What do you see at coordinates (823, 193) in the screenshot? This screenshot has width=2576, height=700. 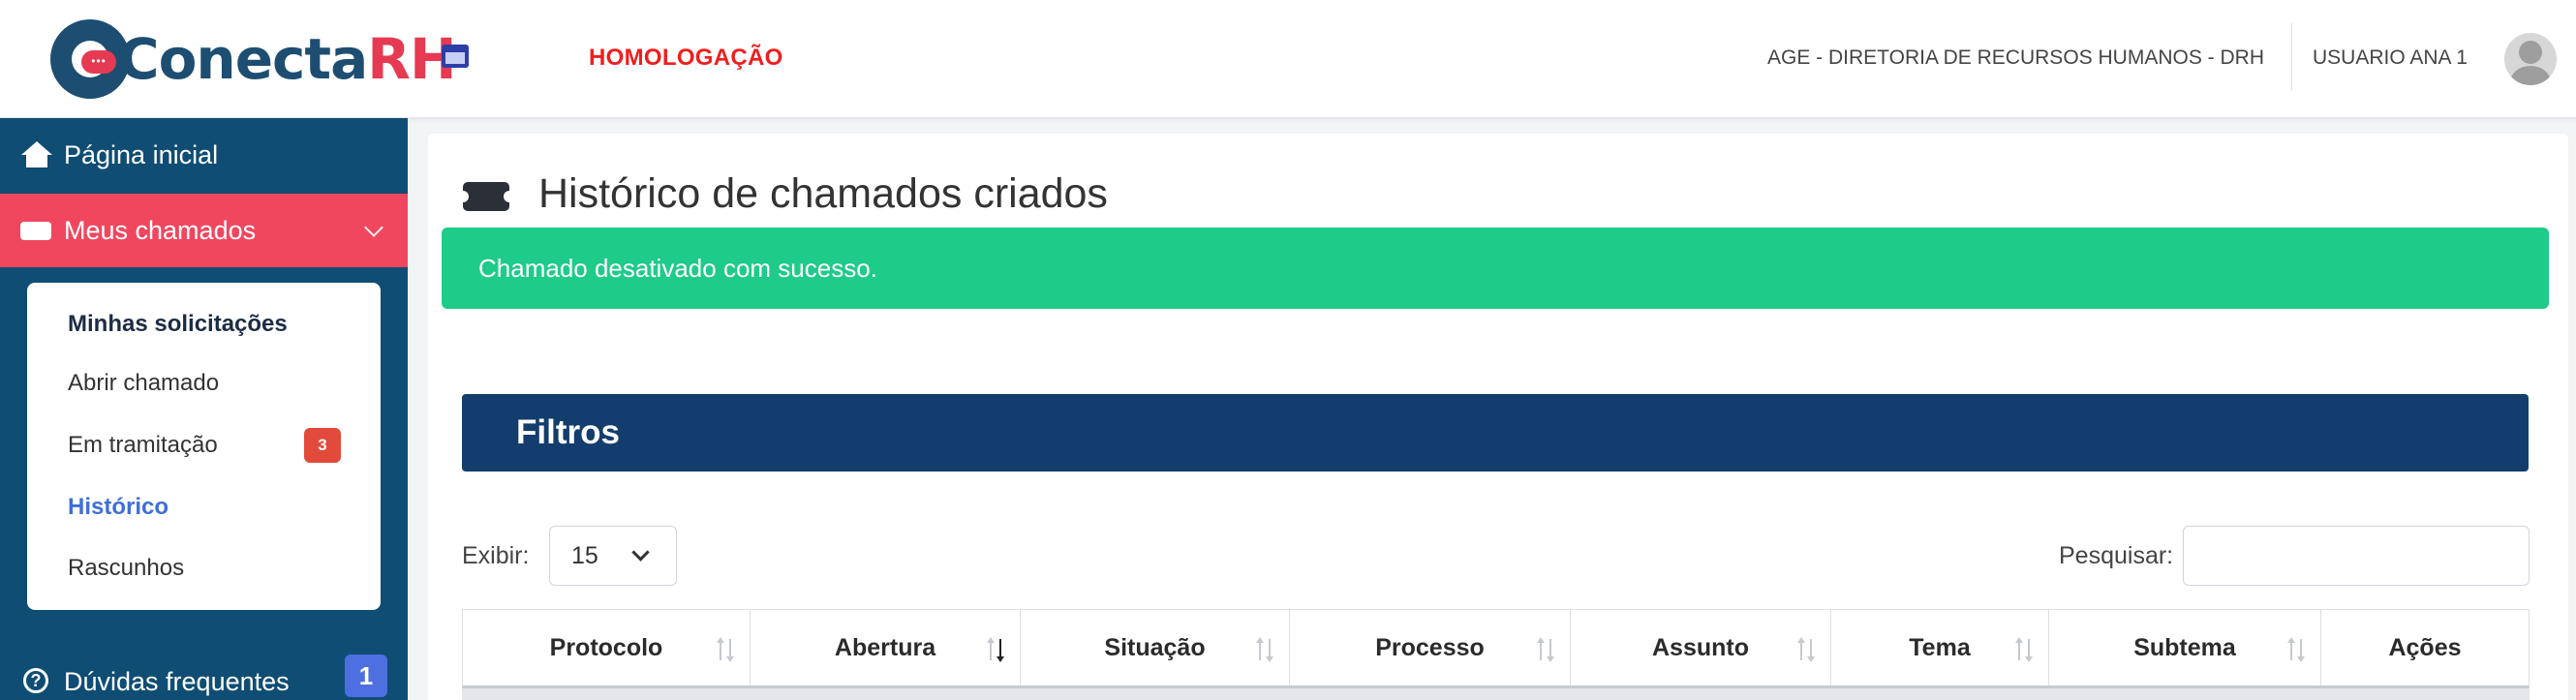 I see `page-title: Histórico de chamados criados` at bounding box center [823, 193].